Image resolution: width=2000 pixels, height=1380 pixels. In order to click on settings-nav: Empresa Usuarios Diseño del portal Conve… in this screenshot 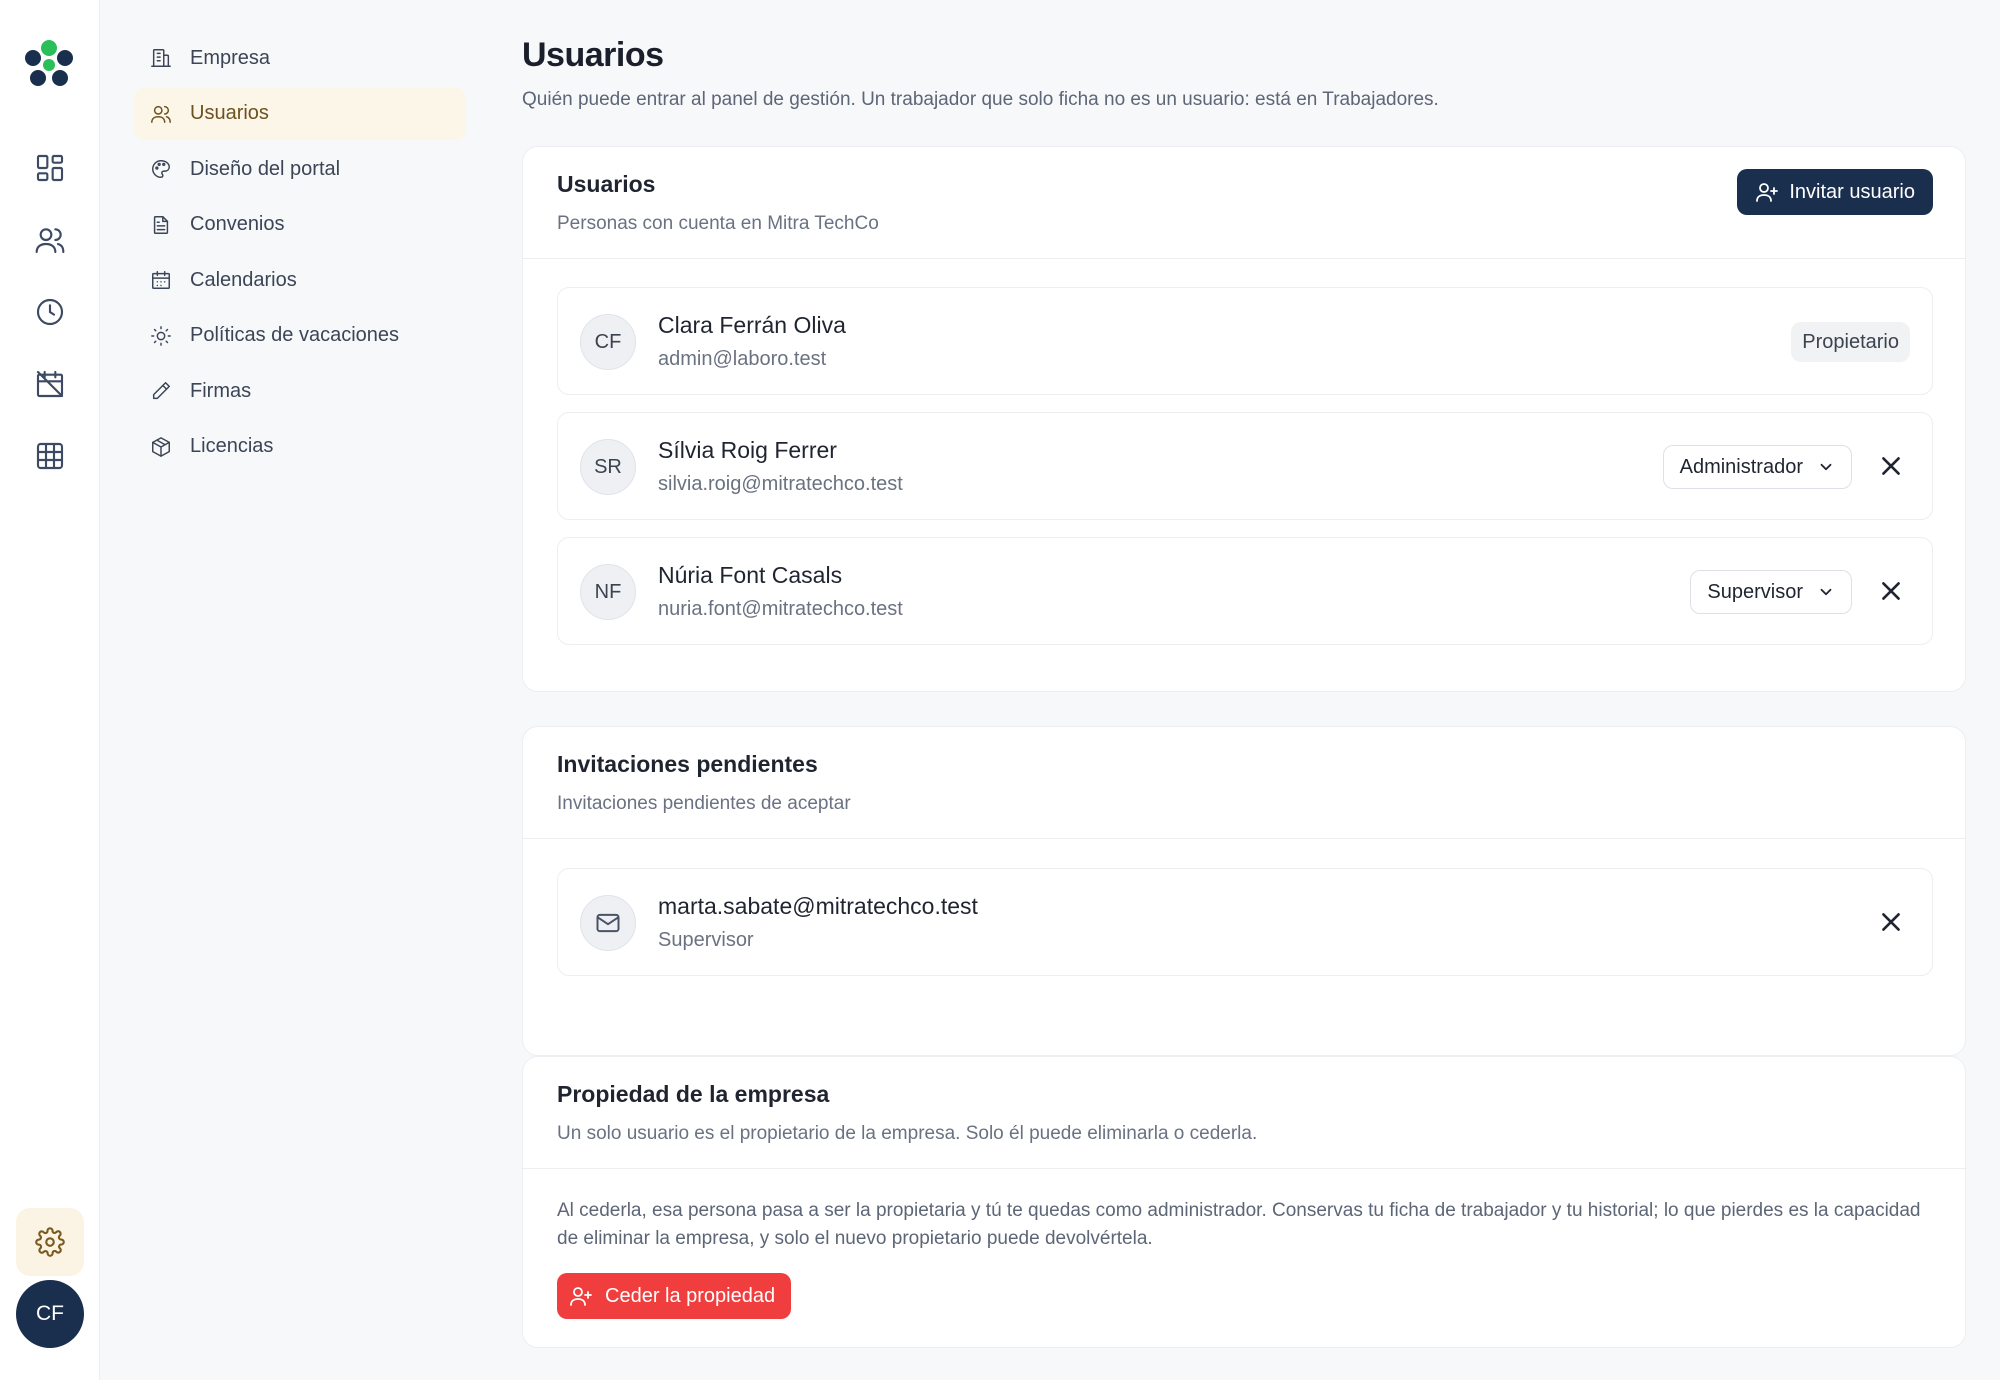, I will do `click(300, 254)`.